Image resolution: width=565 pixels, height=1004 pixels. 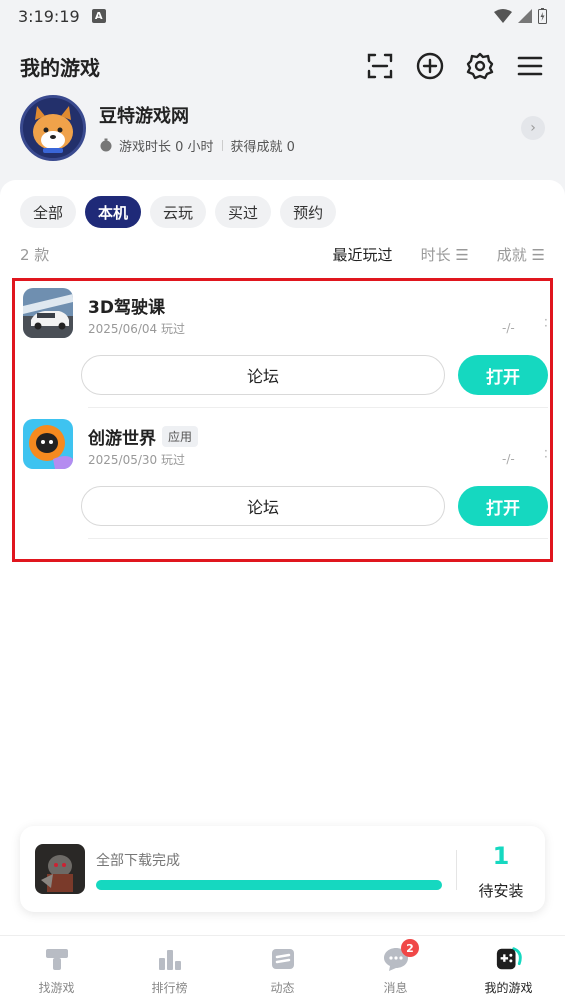 I want to click on signal-icon, so click(x=525, y=16).